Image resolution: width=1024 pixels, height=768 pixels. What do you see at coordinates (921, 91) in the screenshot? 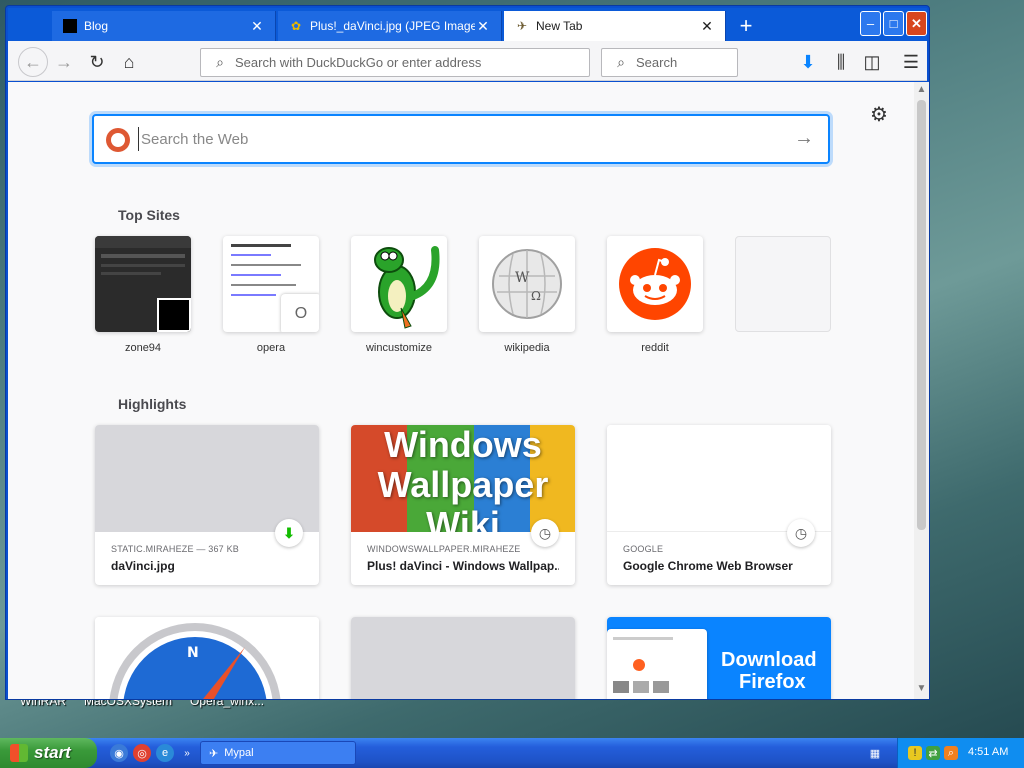
I see `scroll-up-arrow-icon: ▲` at bounding box center [921, 91].